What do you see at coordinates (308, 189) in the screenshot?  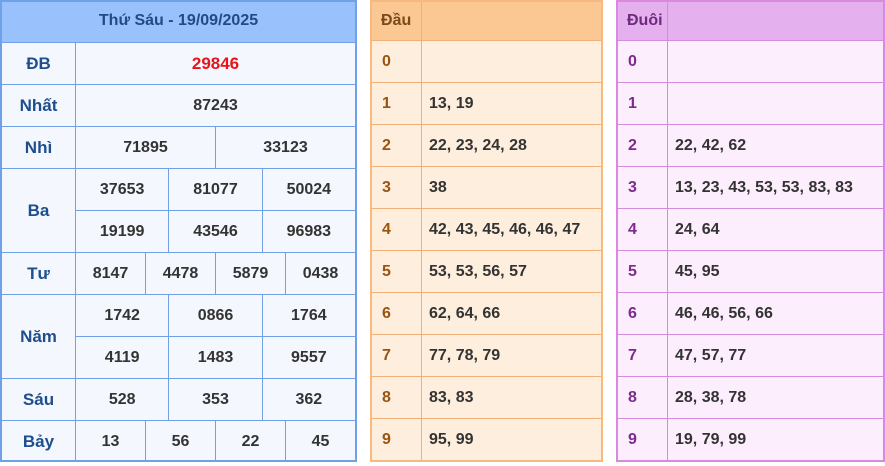 I see `prize-number: 50024` at bounding box center [308, 189].